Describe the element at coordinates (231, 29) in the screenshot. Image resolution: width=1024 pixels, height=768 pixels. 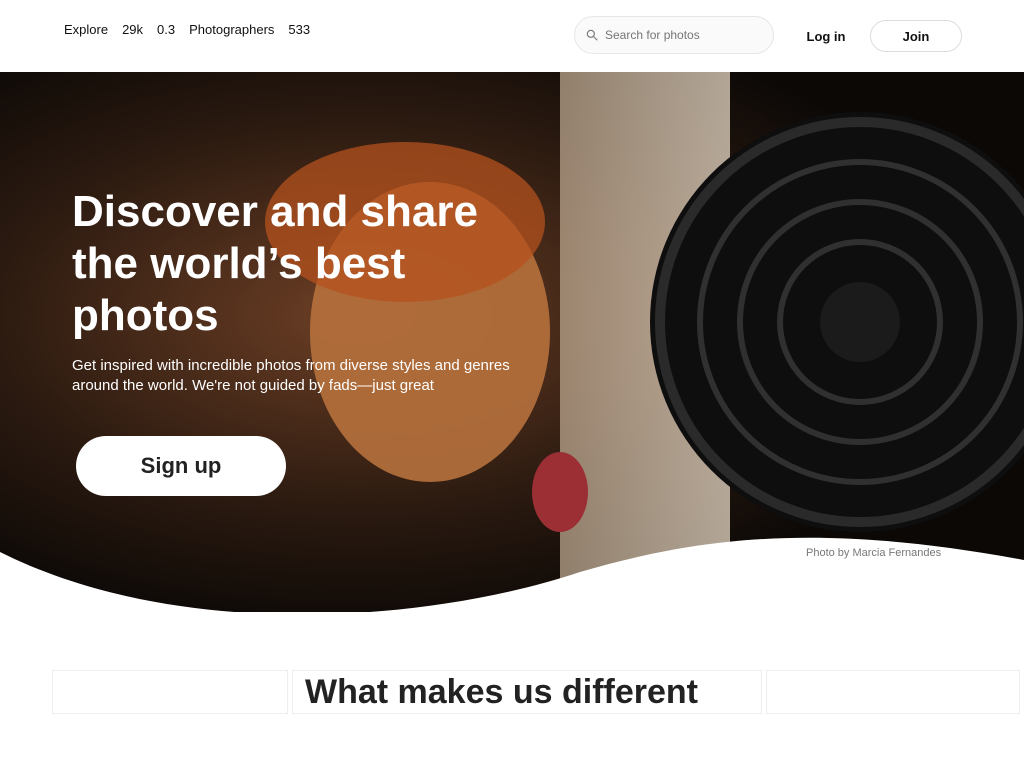
I see `nav-link-photographers: Photographers` at that location.